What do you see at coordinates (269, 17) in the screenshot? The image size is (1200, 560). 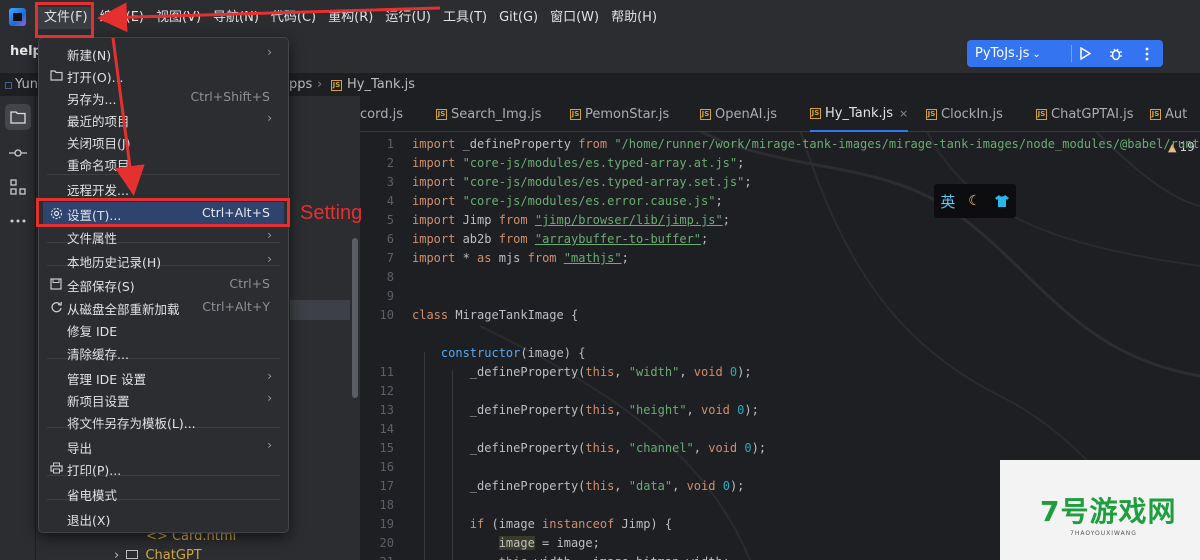 I see `arrow-to-file-menu` at bounding box center [269, 17].